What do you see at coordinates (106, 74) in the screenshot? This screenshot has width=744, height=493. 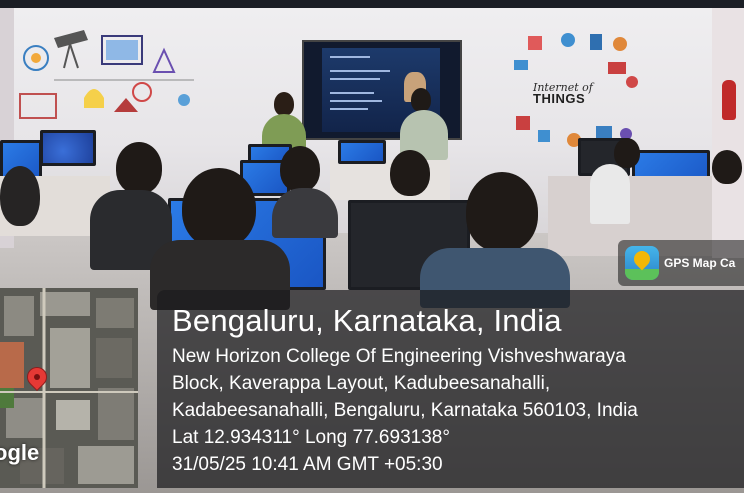 I see `science-mural` at bounding box center [106, 74].